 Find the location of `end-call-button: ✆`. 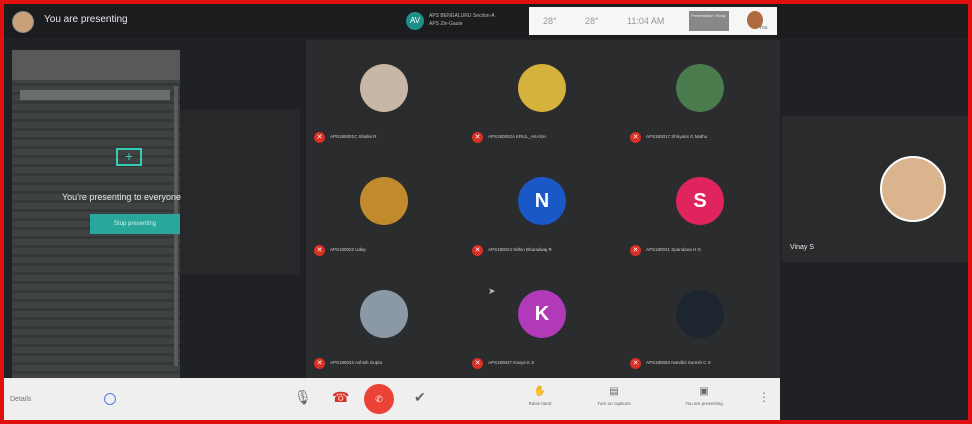

end-call-button: ✆ is located at coordinates (379, 399).